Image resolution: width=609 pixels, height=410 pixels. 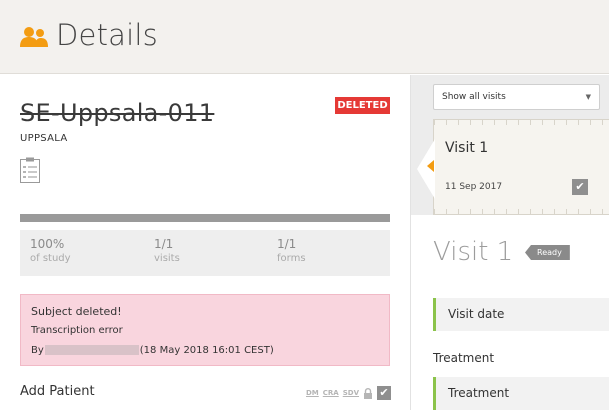 I want to click on form-row-label: Treatment, so click(x=479, y=393).